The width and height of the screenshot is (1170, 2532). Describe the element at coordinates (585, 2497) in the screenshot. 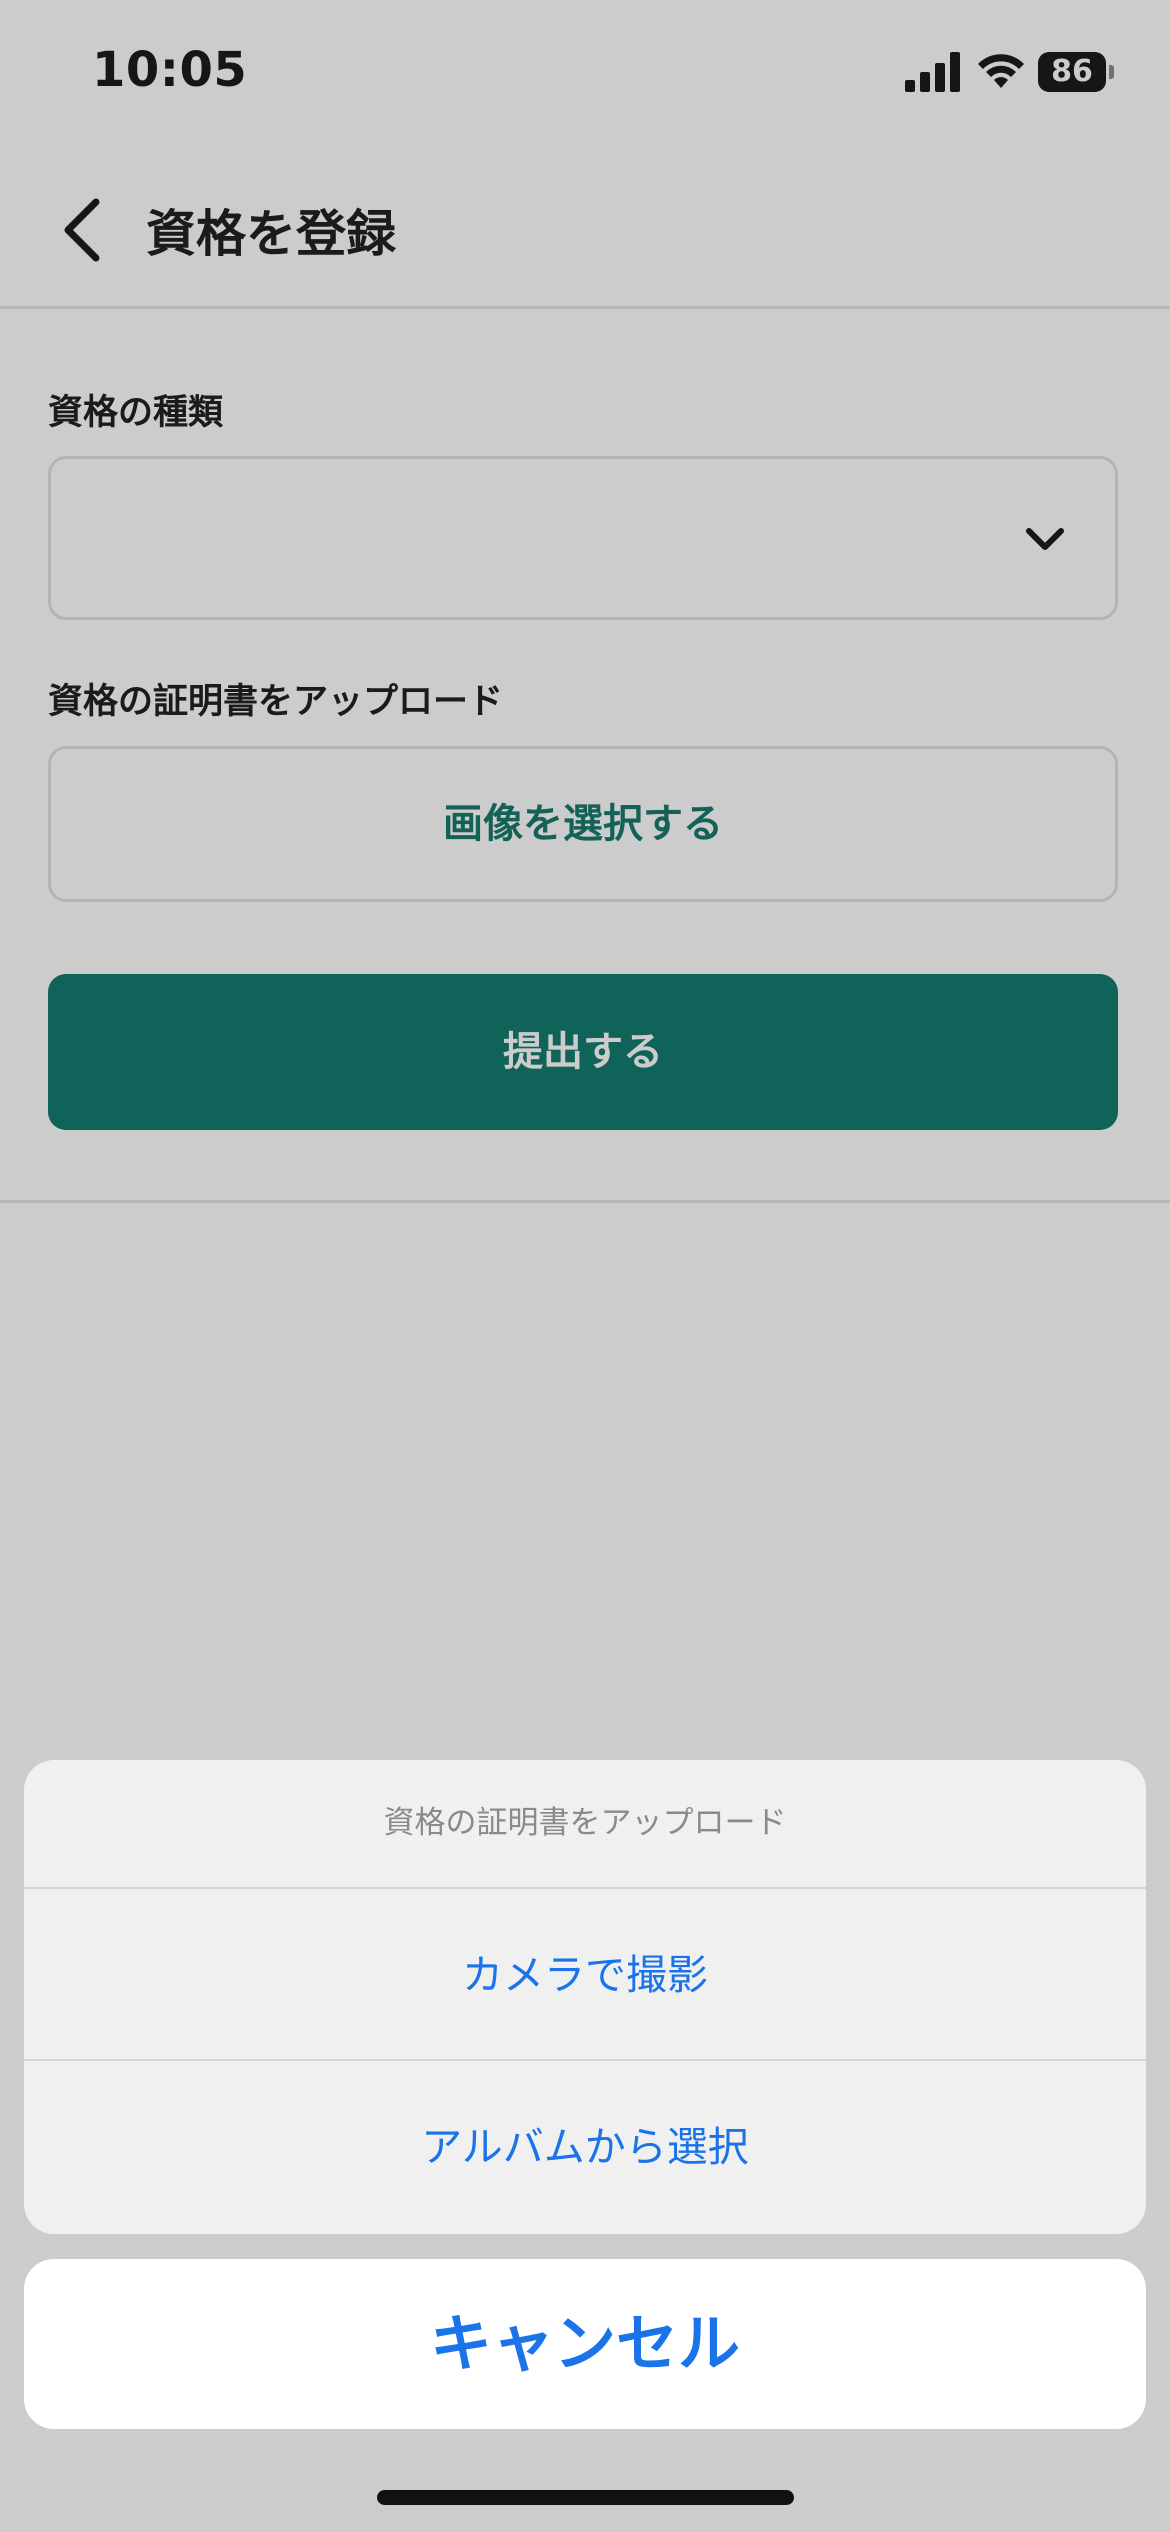

I see `home-indicator` at that location.